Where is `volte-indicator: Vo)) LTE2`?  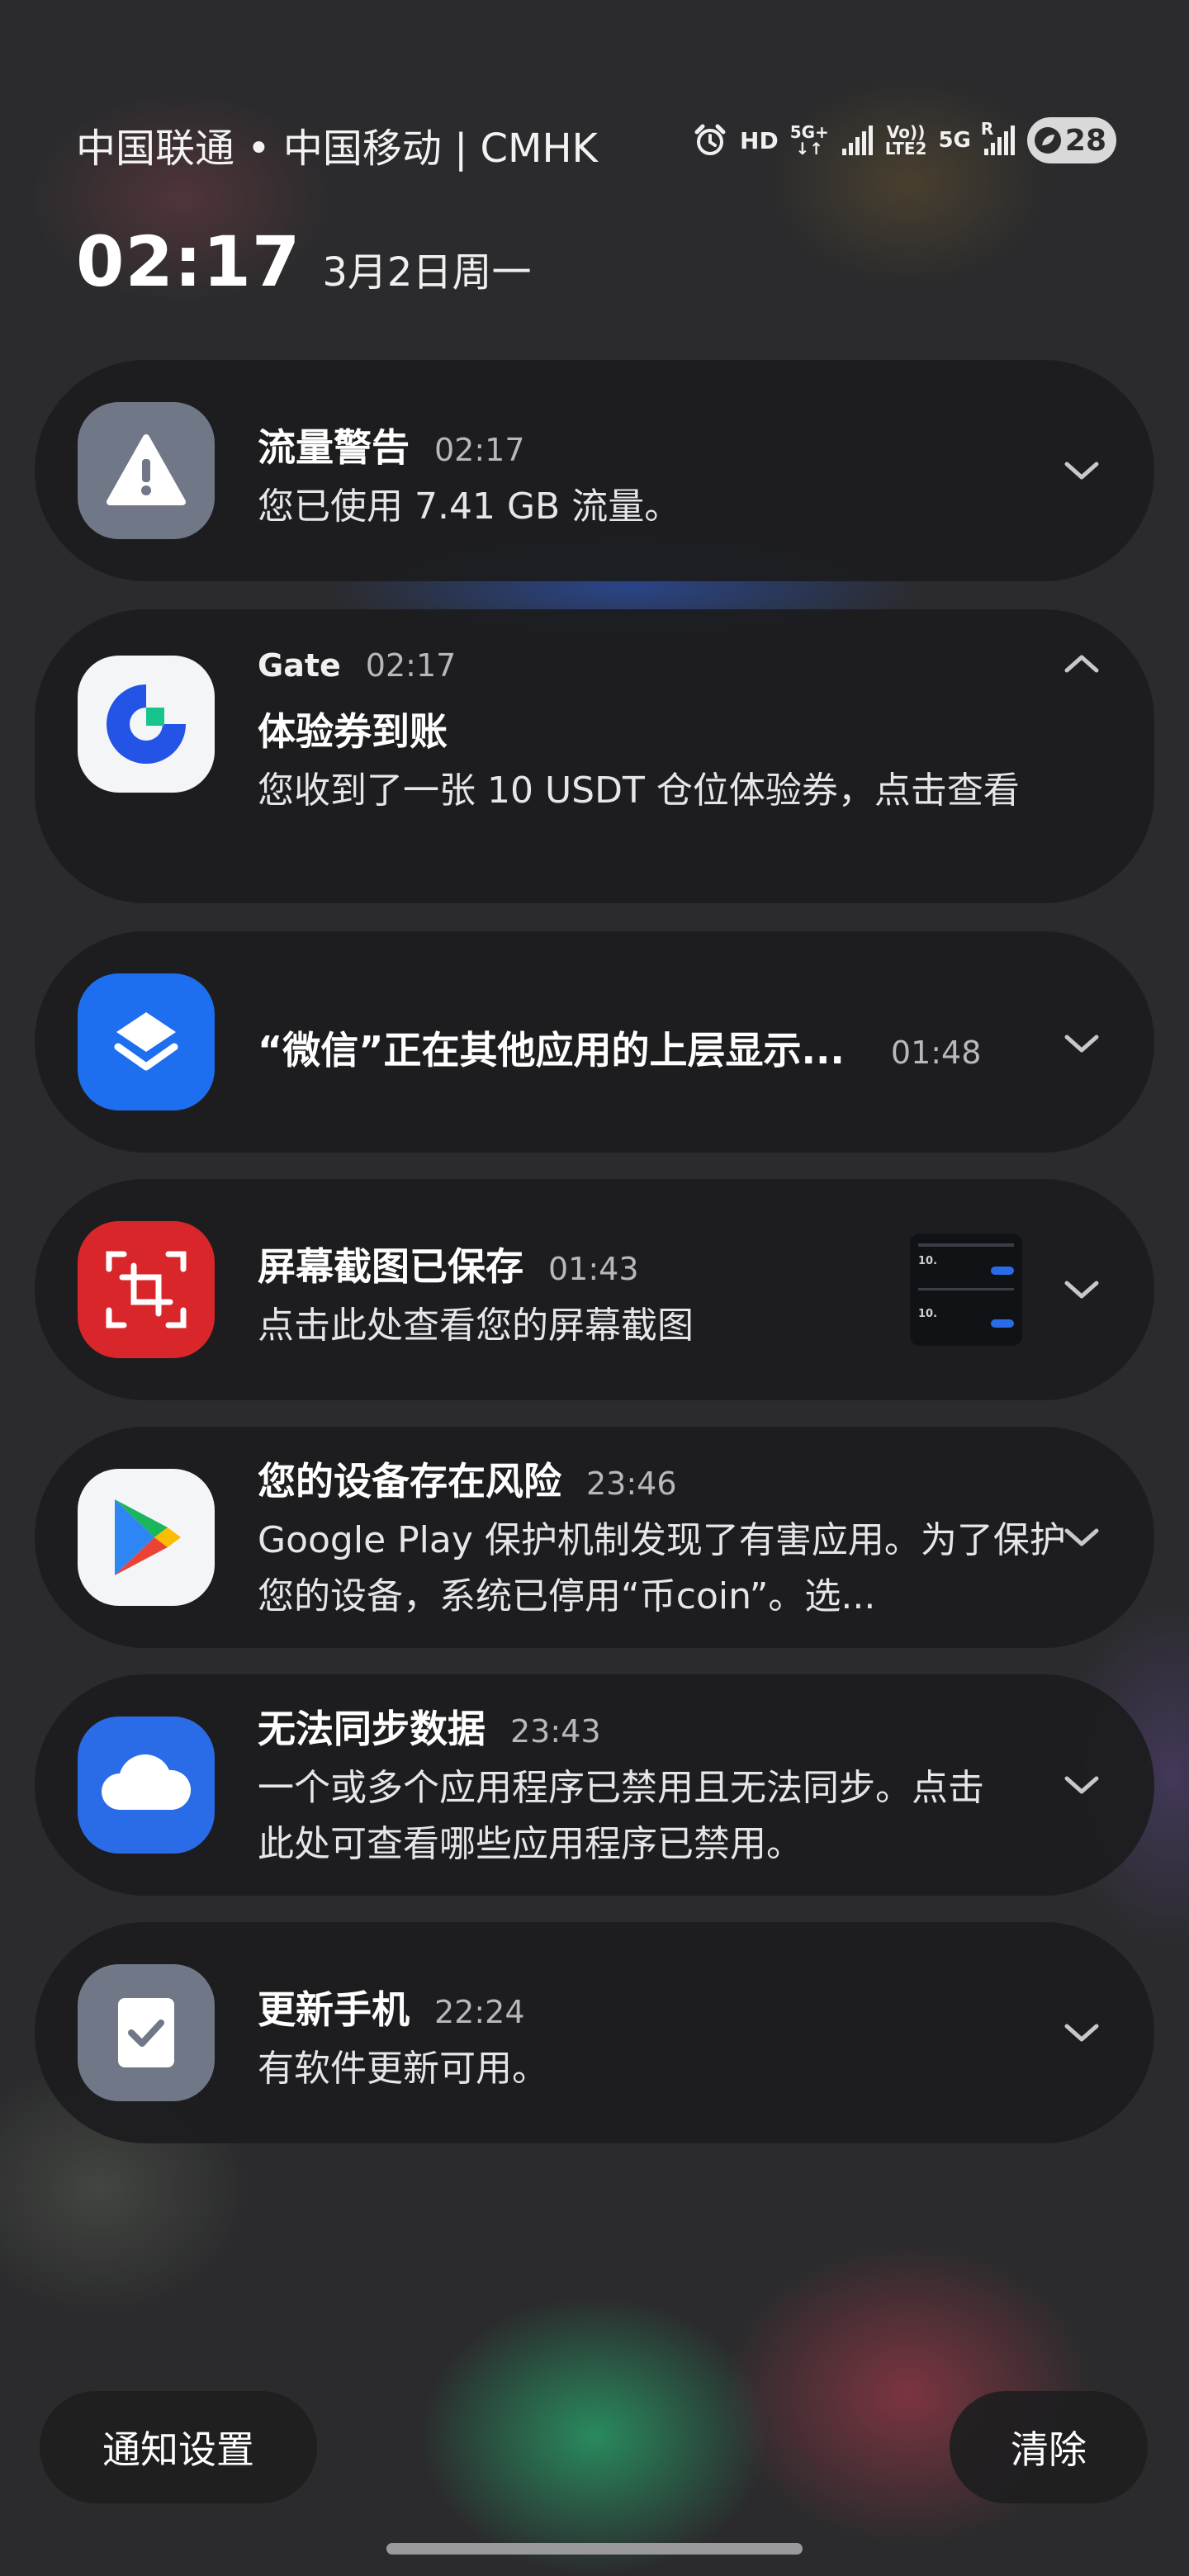 volte-indicator: Vo)) LTE2 is located at coordinates (906, 140).